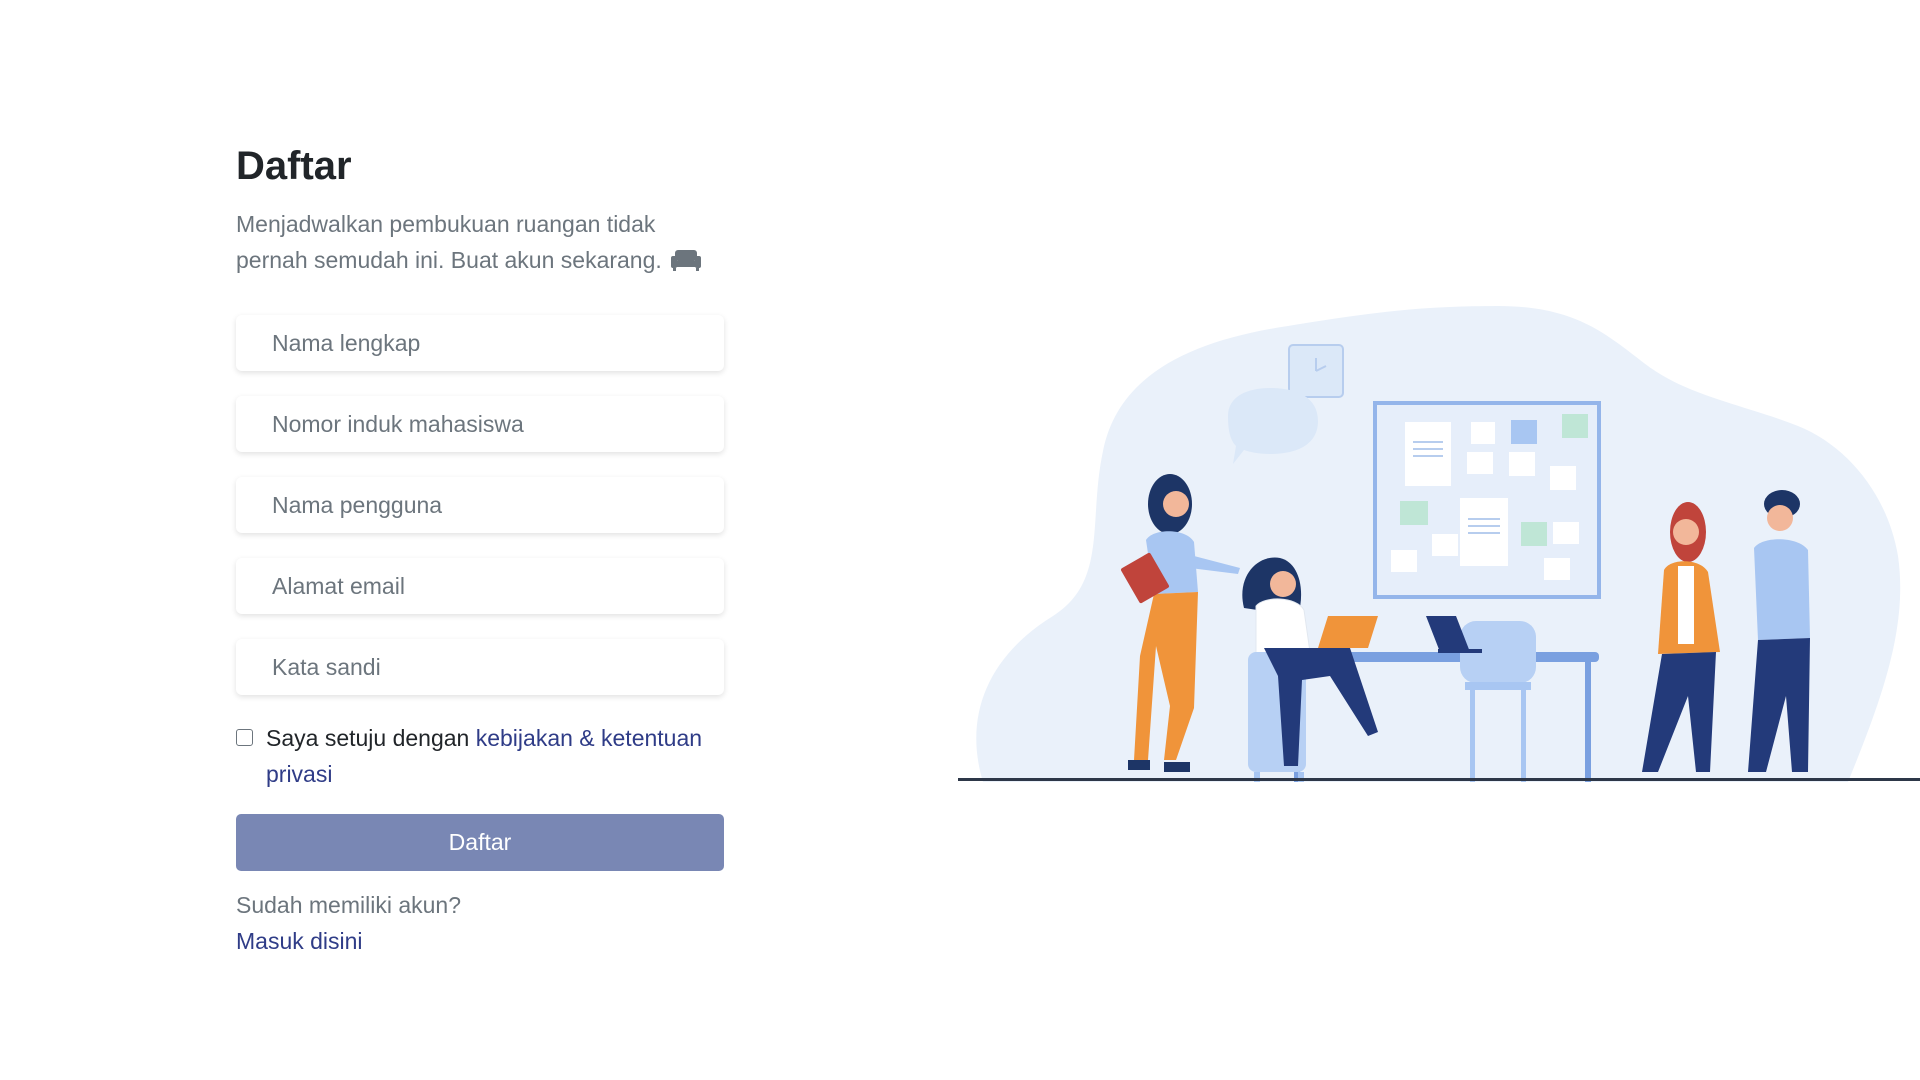 This screenshot has width=1920, height=1080. What do you see at coordinates (349, 905) in the screenshot?
I see `login-hint: Sudah memiliki akun?` at bounding box center [349, 905].